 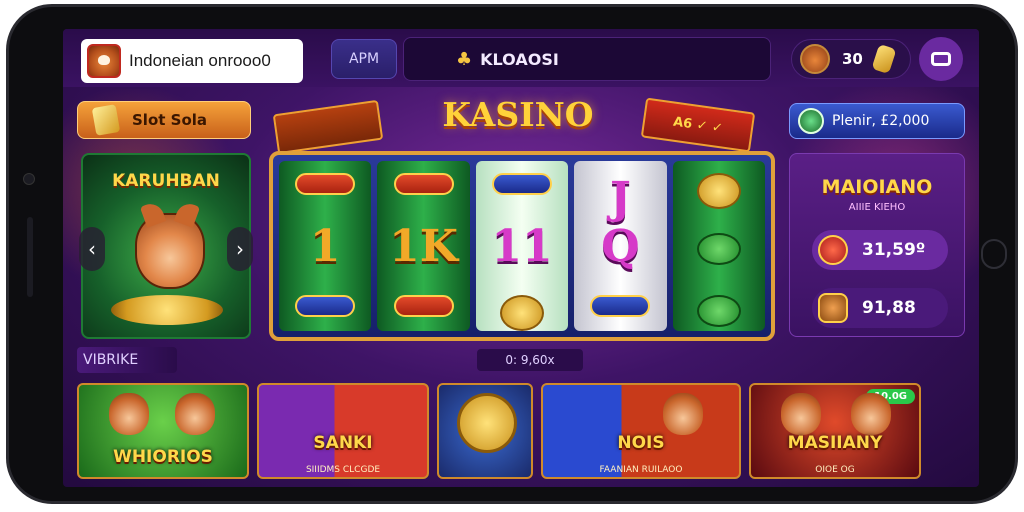 I want to click on chevron-right-icon: ›, so click(x=240, y=249).